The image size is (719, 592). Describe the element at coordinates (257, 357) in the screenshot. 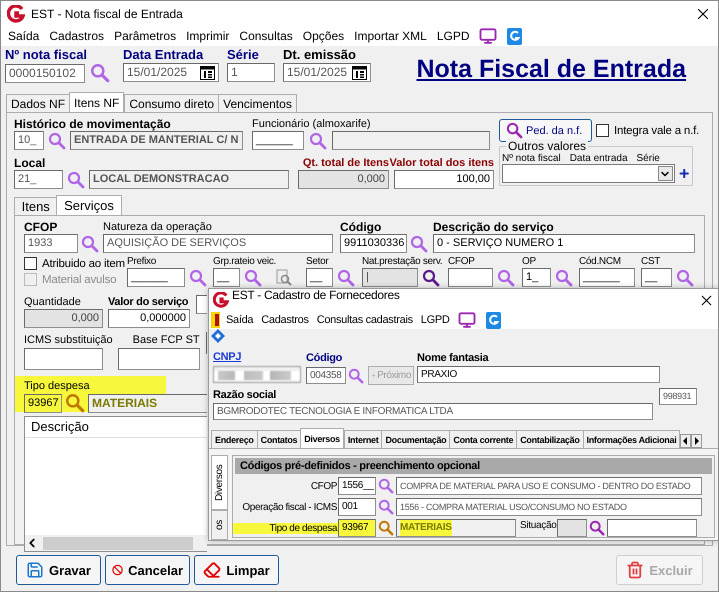

I see `cnpj-link: CNPJ` at that location.